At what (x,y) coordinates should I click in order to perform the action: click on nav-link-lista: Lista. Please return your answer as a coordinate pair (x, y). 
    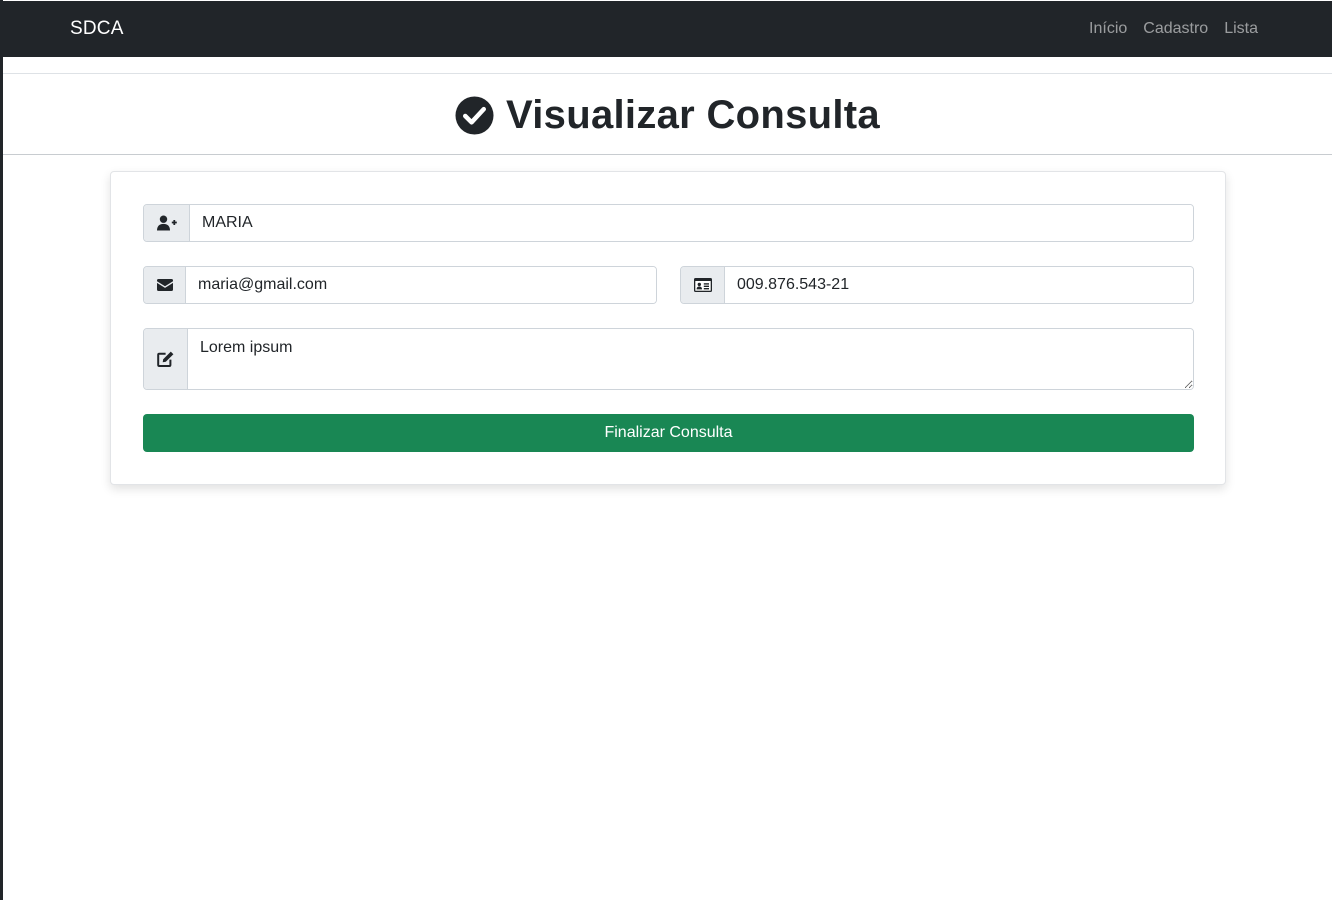
    Looking at the image, I should click on (1241, 29).